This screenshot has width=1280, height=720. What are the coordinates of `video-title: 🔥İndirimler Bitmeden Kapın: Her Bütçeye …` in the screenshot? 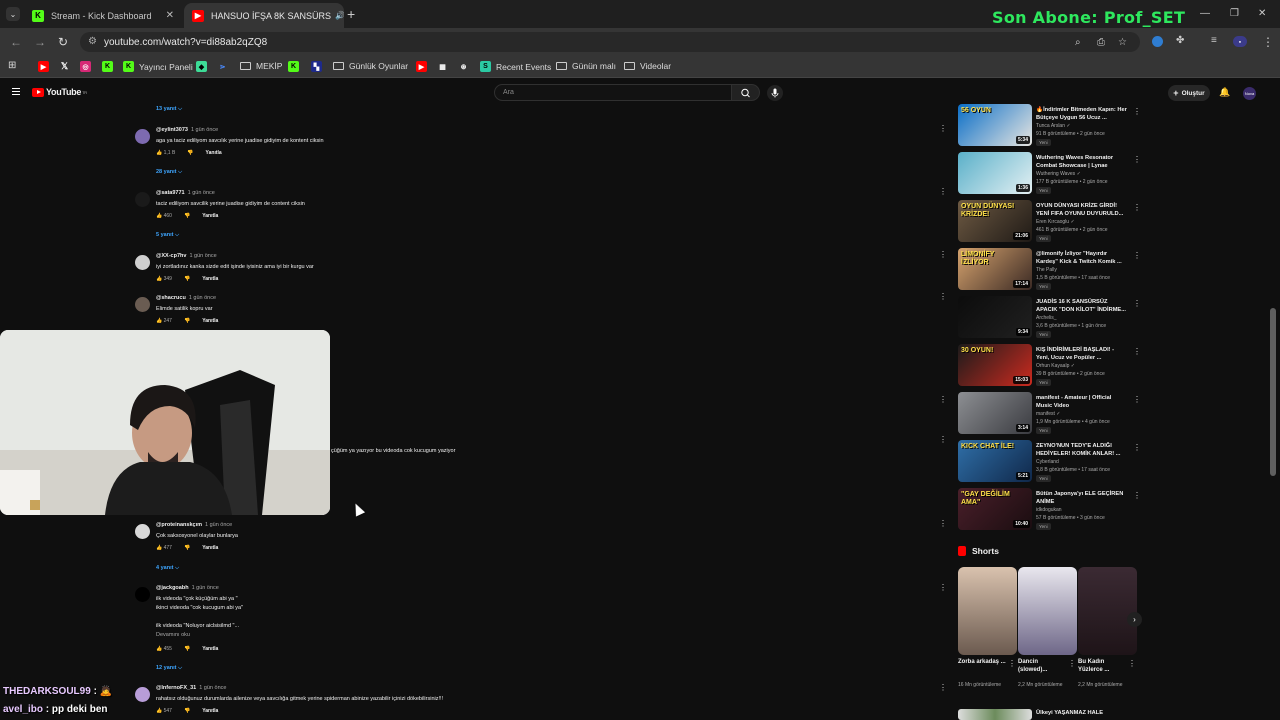 It's located at (1082, 114).